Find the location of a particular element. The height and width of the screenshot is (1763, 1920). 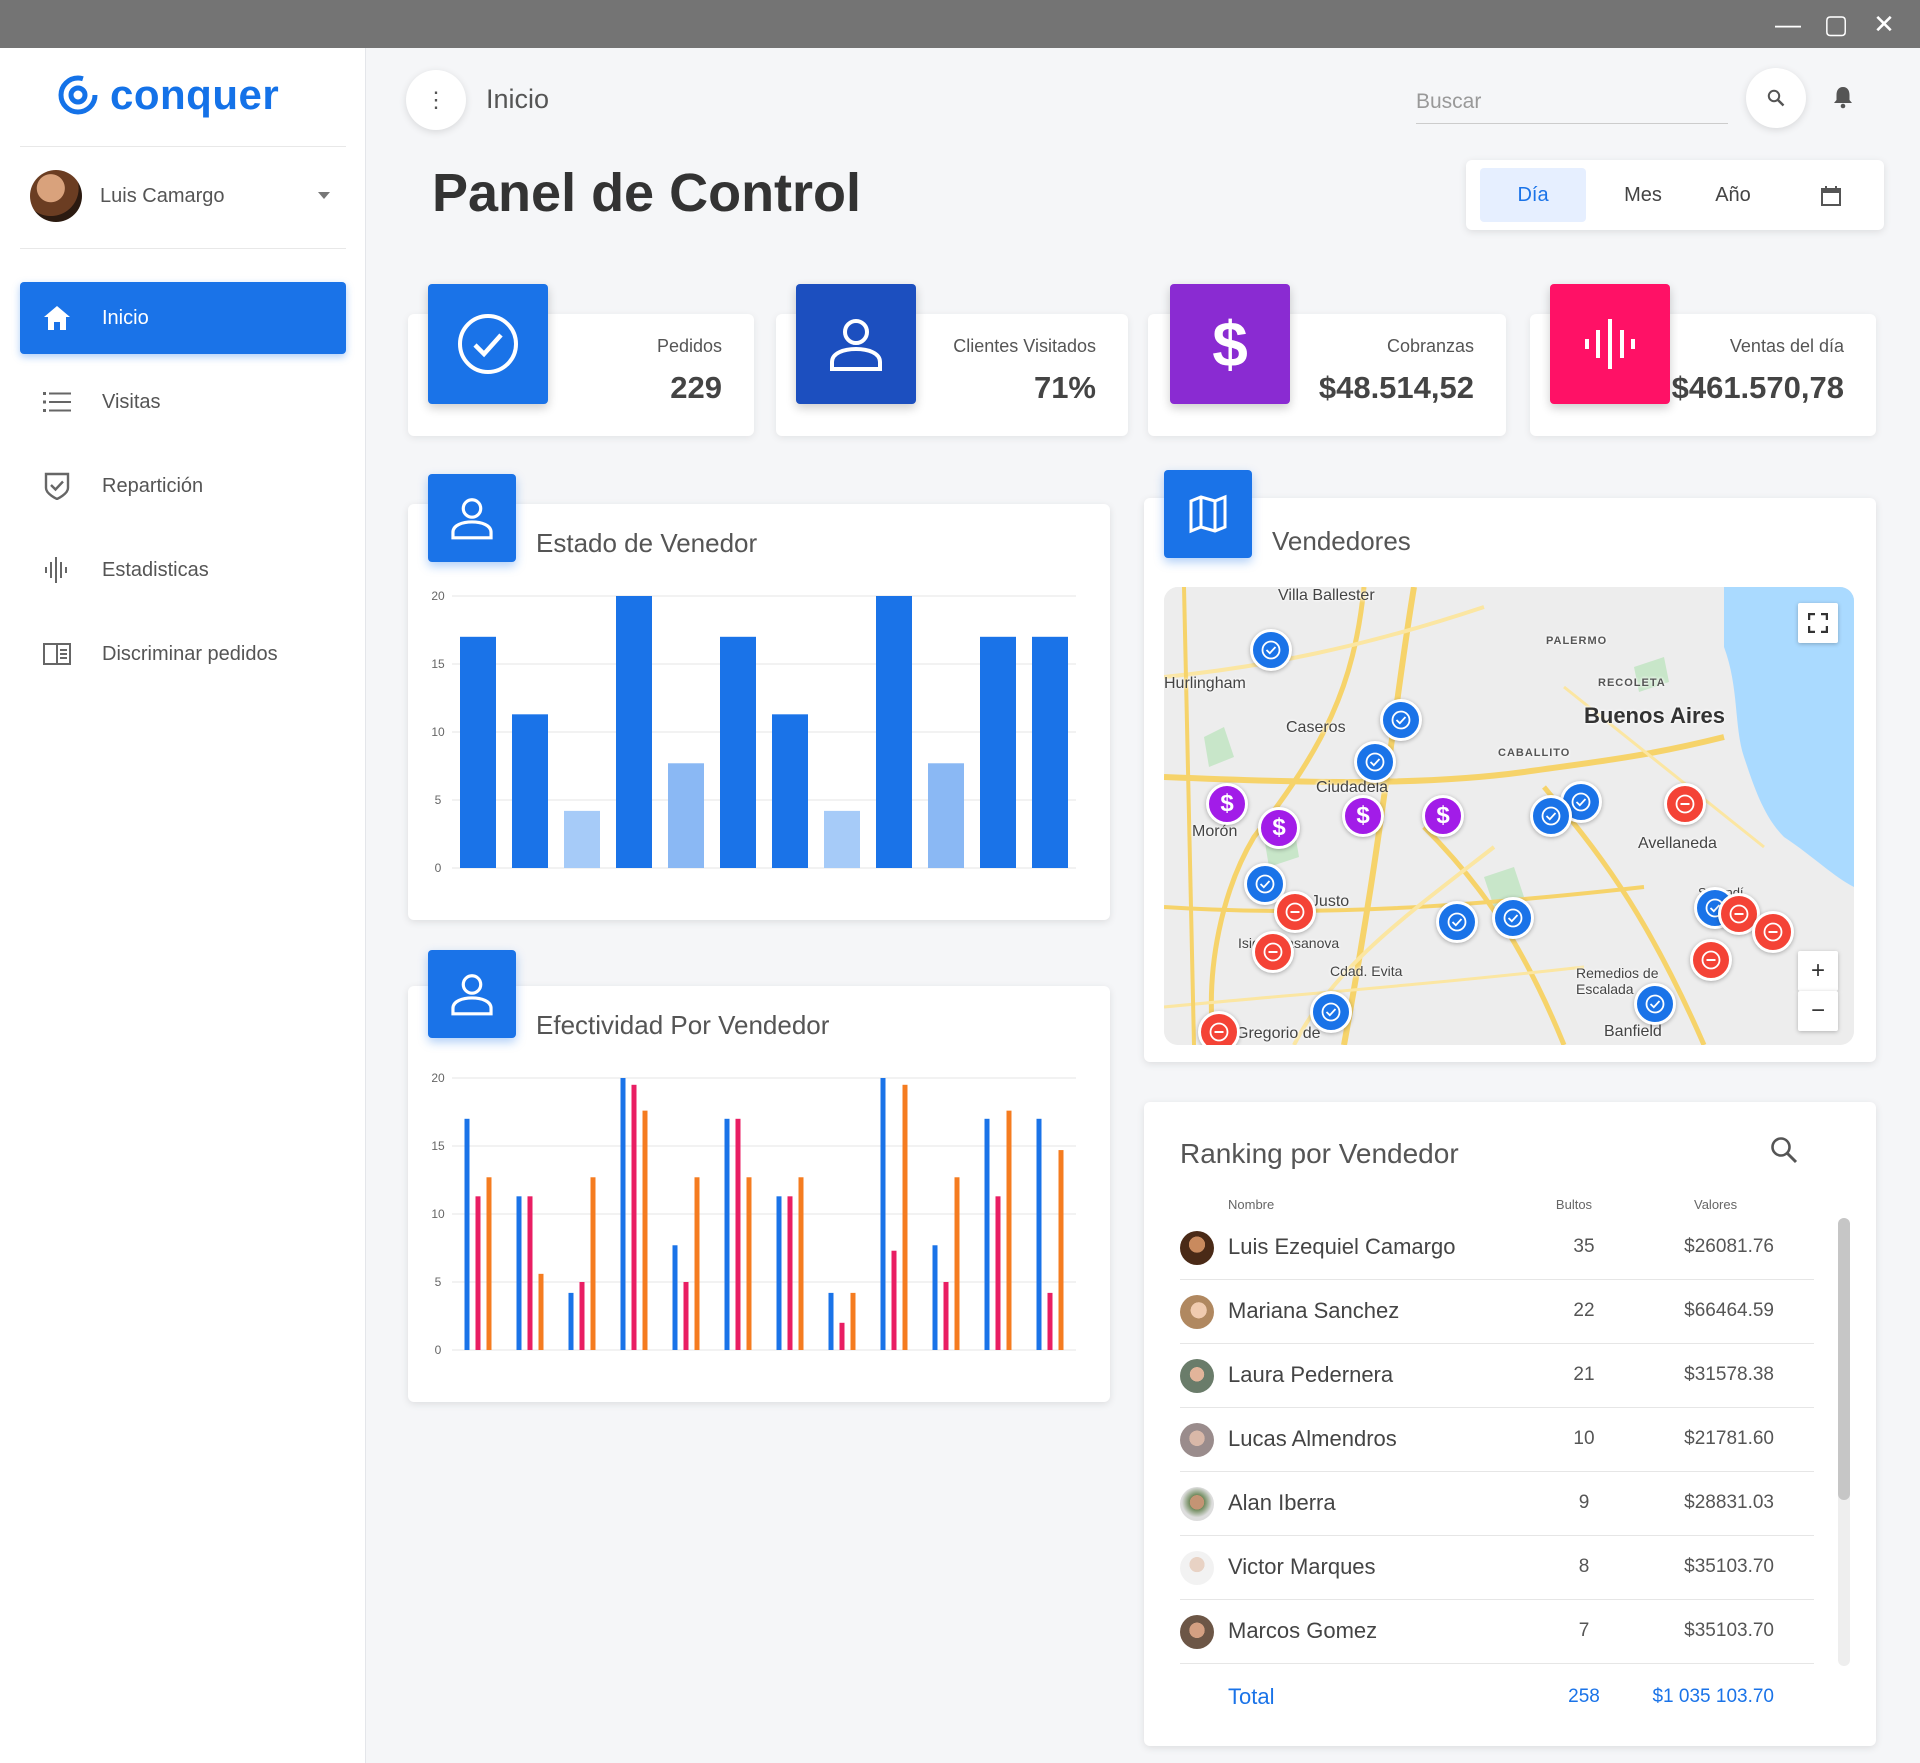

seller-value: $28831.03 is located at coordinates (1729, 1502).